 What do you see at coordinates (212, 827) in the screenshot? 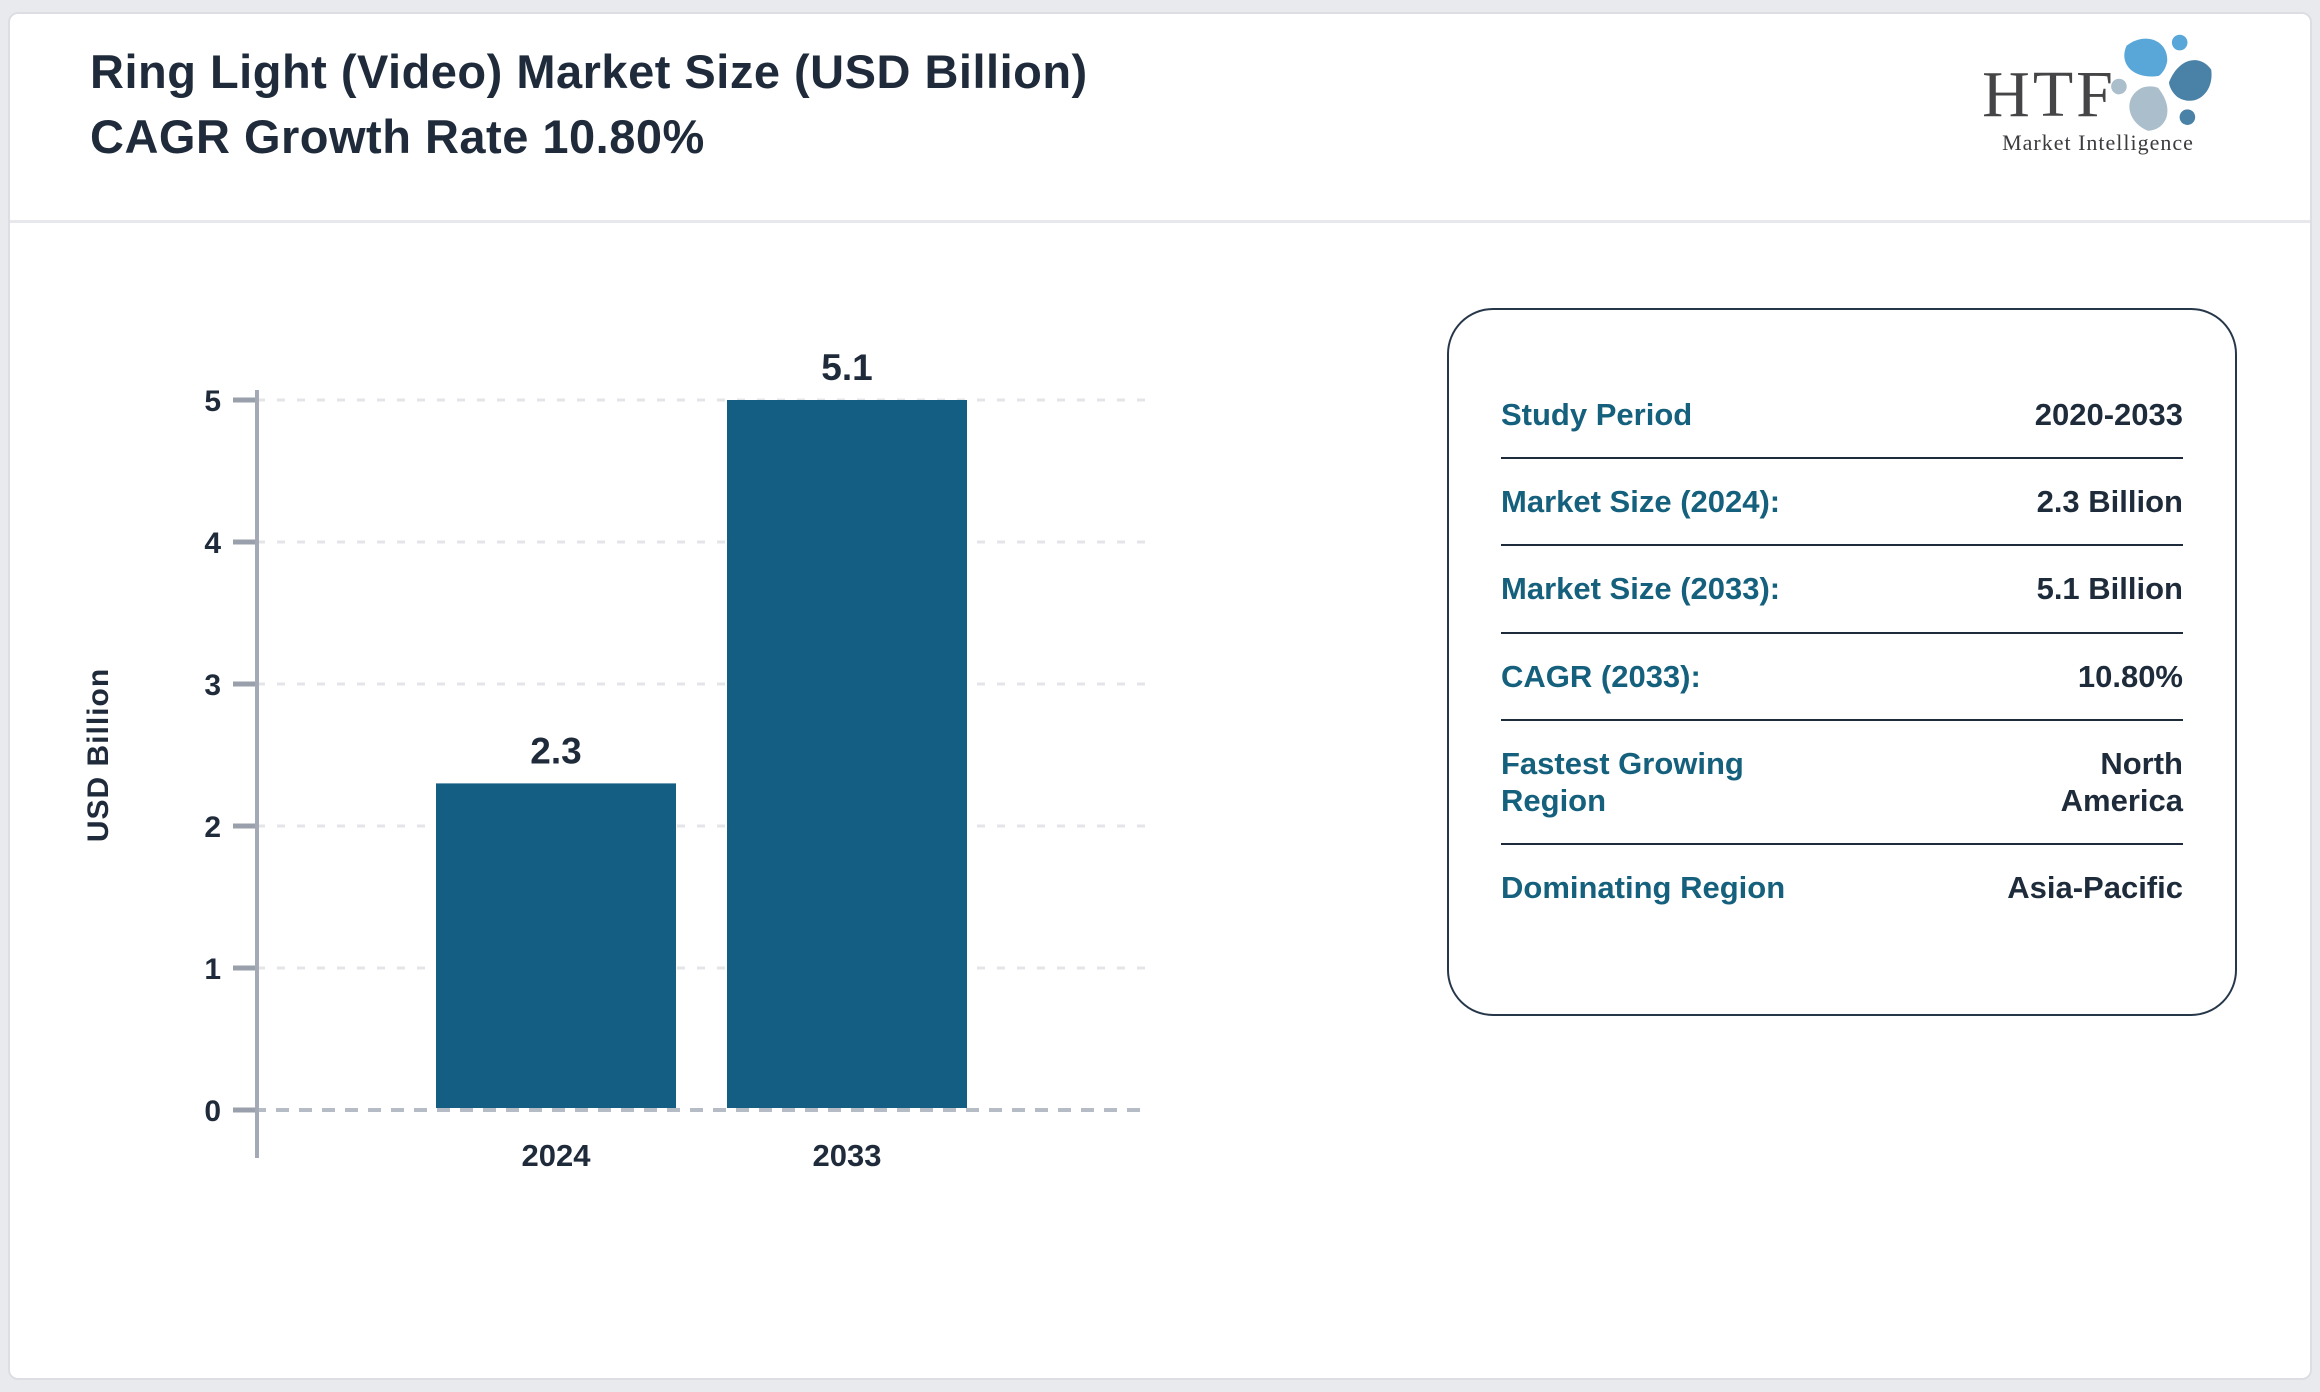
I see `y-tick-label: 2` at bounding box center [212, 827].